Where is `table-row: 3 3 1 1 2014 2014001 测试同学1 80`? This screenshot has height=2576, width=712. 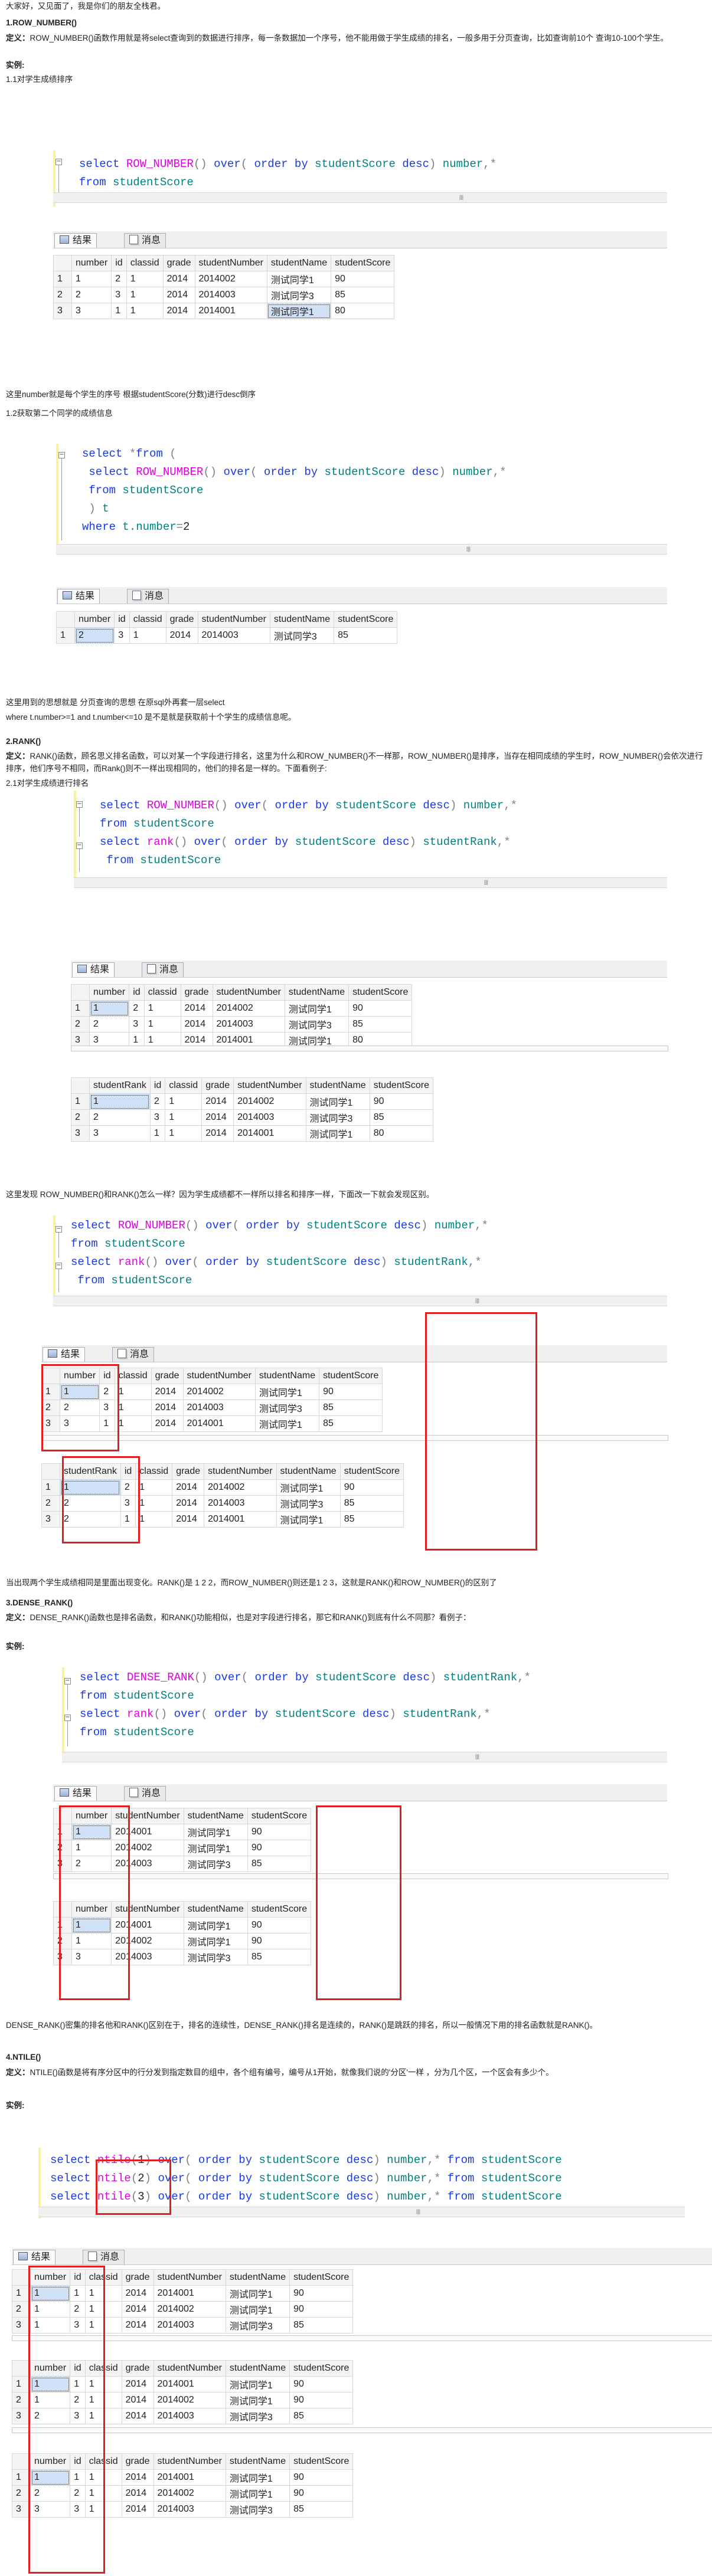
table-row: 3 3 1 1 2014 2014001 测试同学1 80 is located at coordinates (224, 311).